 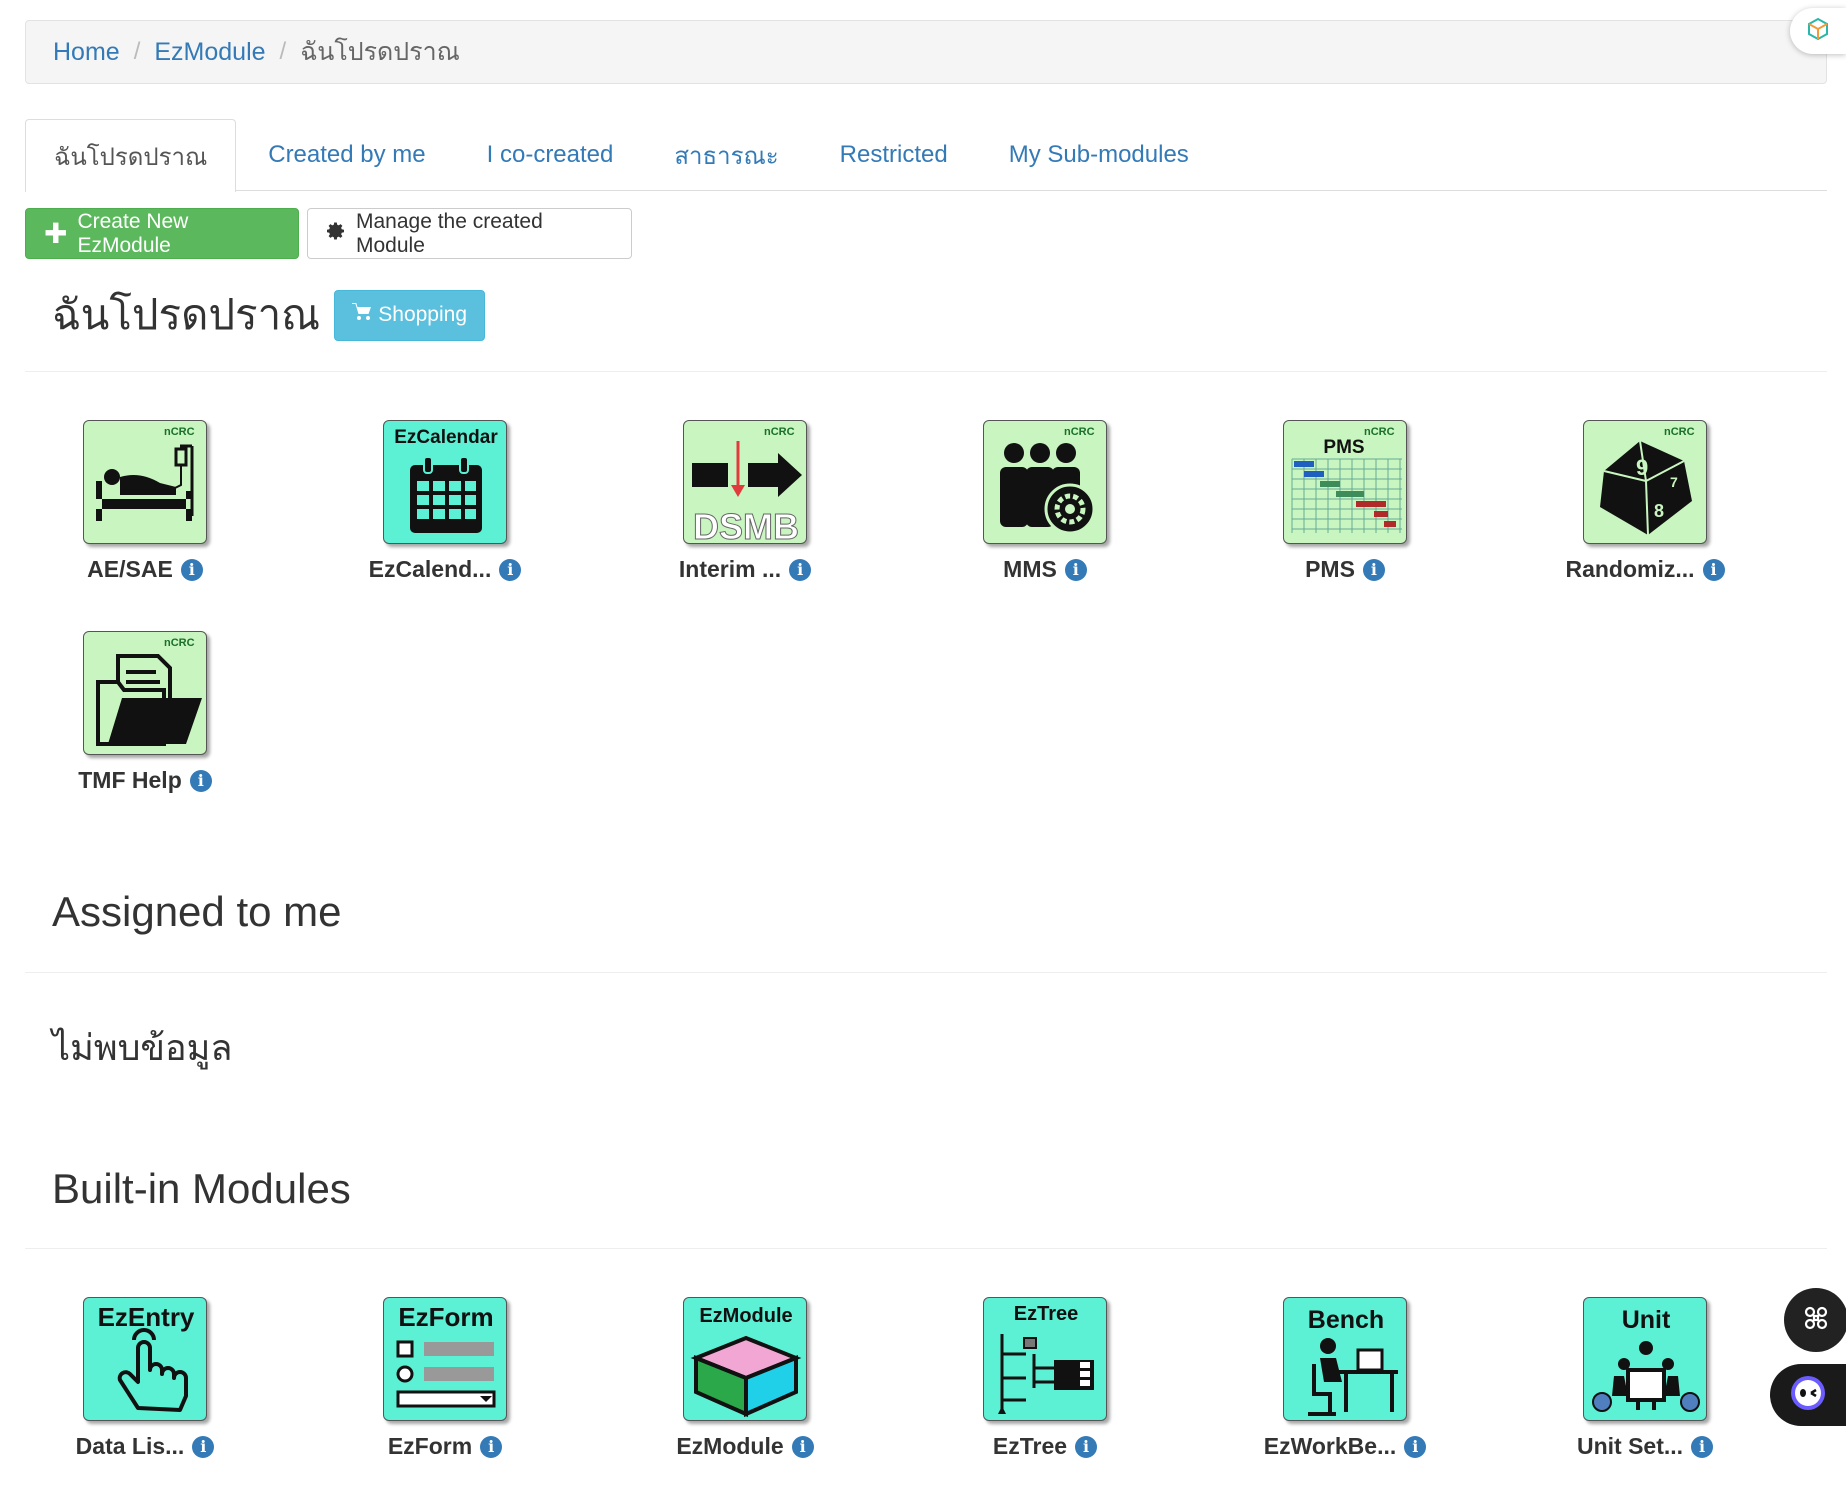 What do you see at coordinates (746, 525) in the screenshot?
I see `svg-text: DSMB` at bounding box center [746, 525].